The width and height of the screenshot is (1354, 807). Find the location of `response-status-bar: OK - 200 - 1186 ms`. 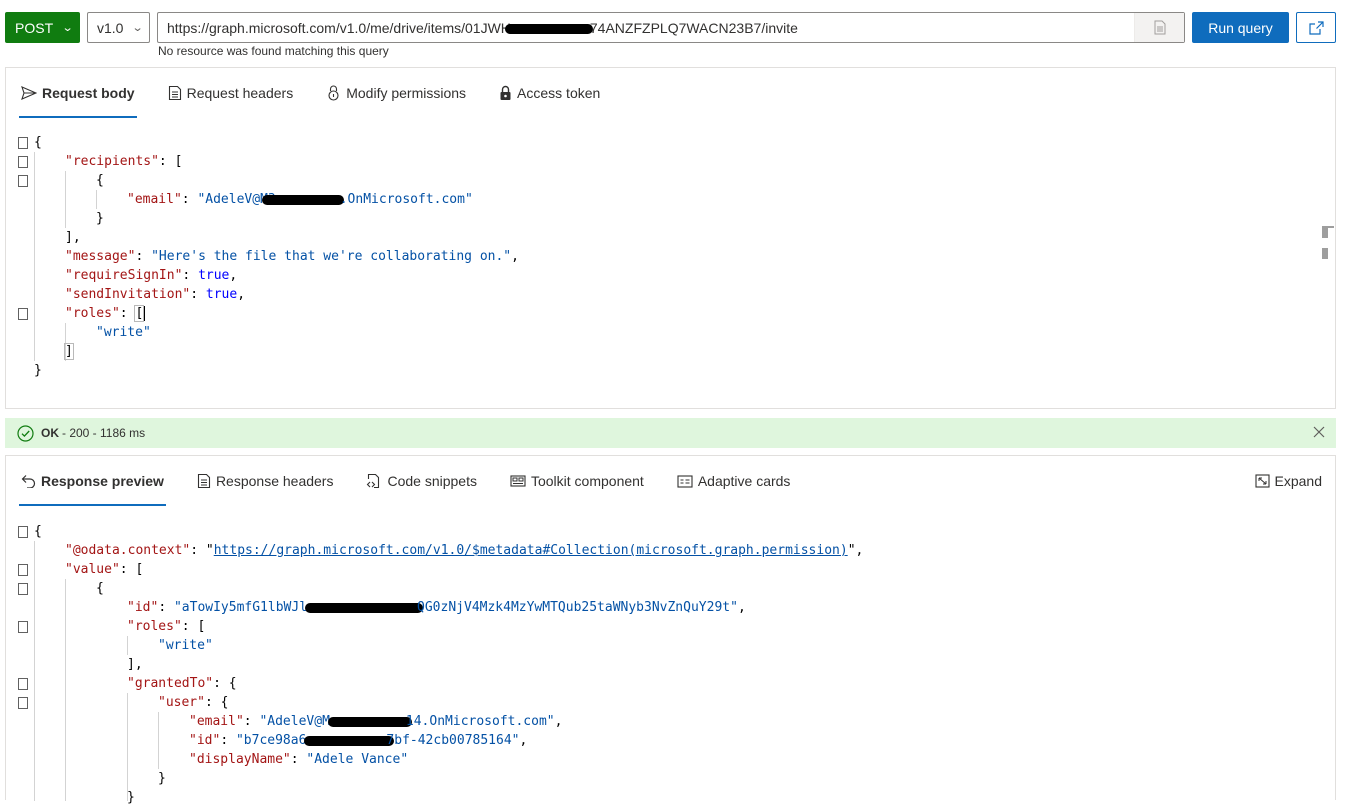

response-status-bar: OK - 200 - 1186 ms is located at coordinates (670, 433).